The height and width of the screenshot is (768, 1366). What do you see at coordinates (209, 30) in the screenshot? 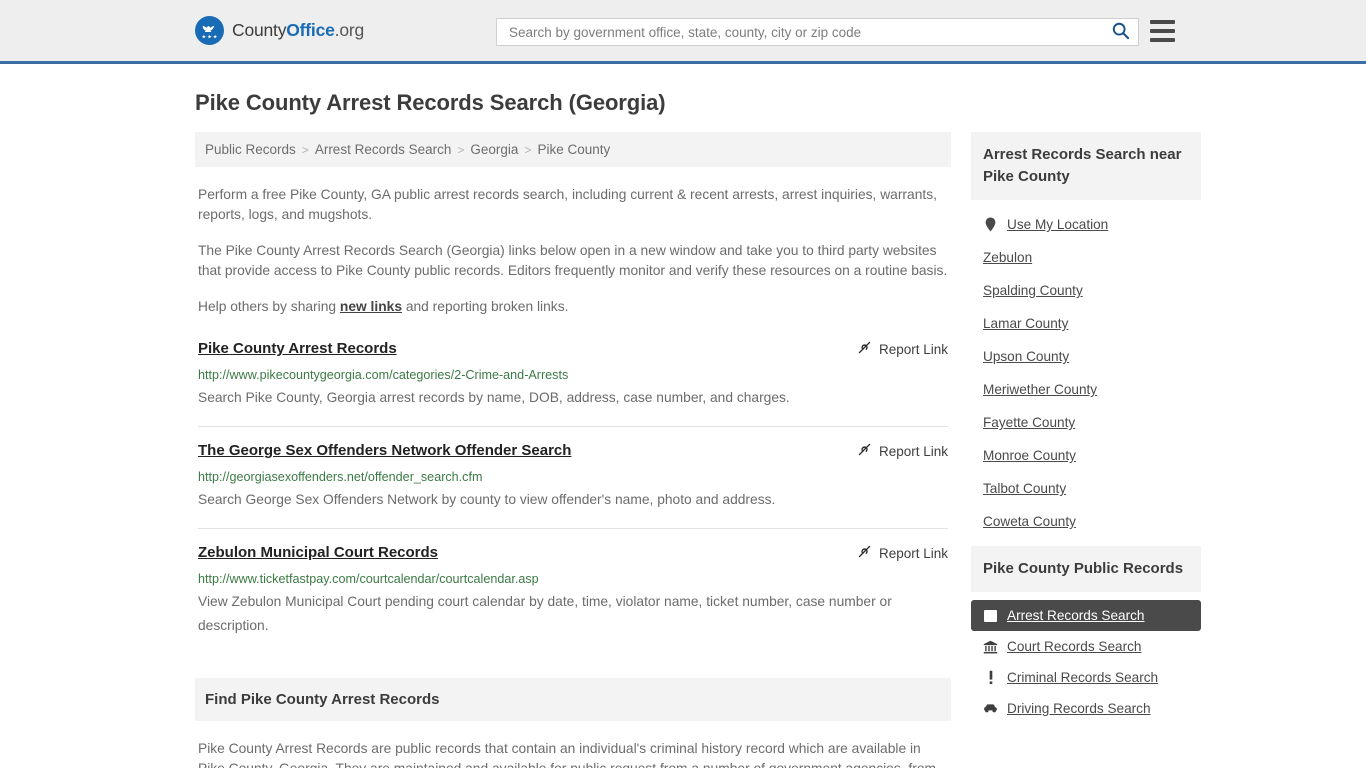
I see `eagle-seal-icon` at bounding box center [209, 30].